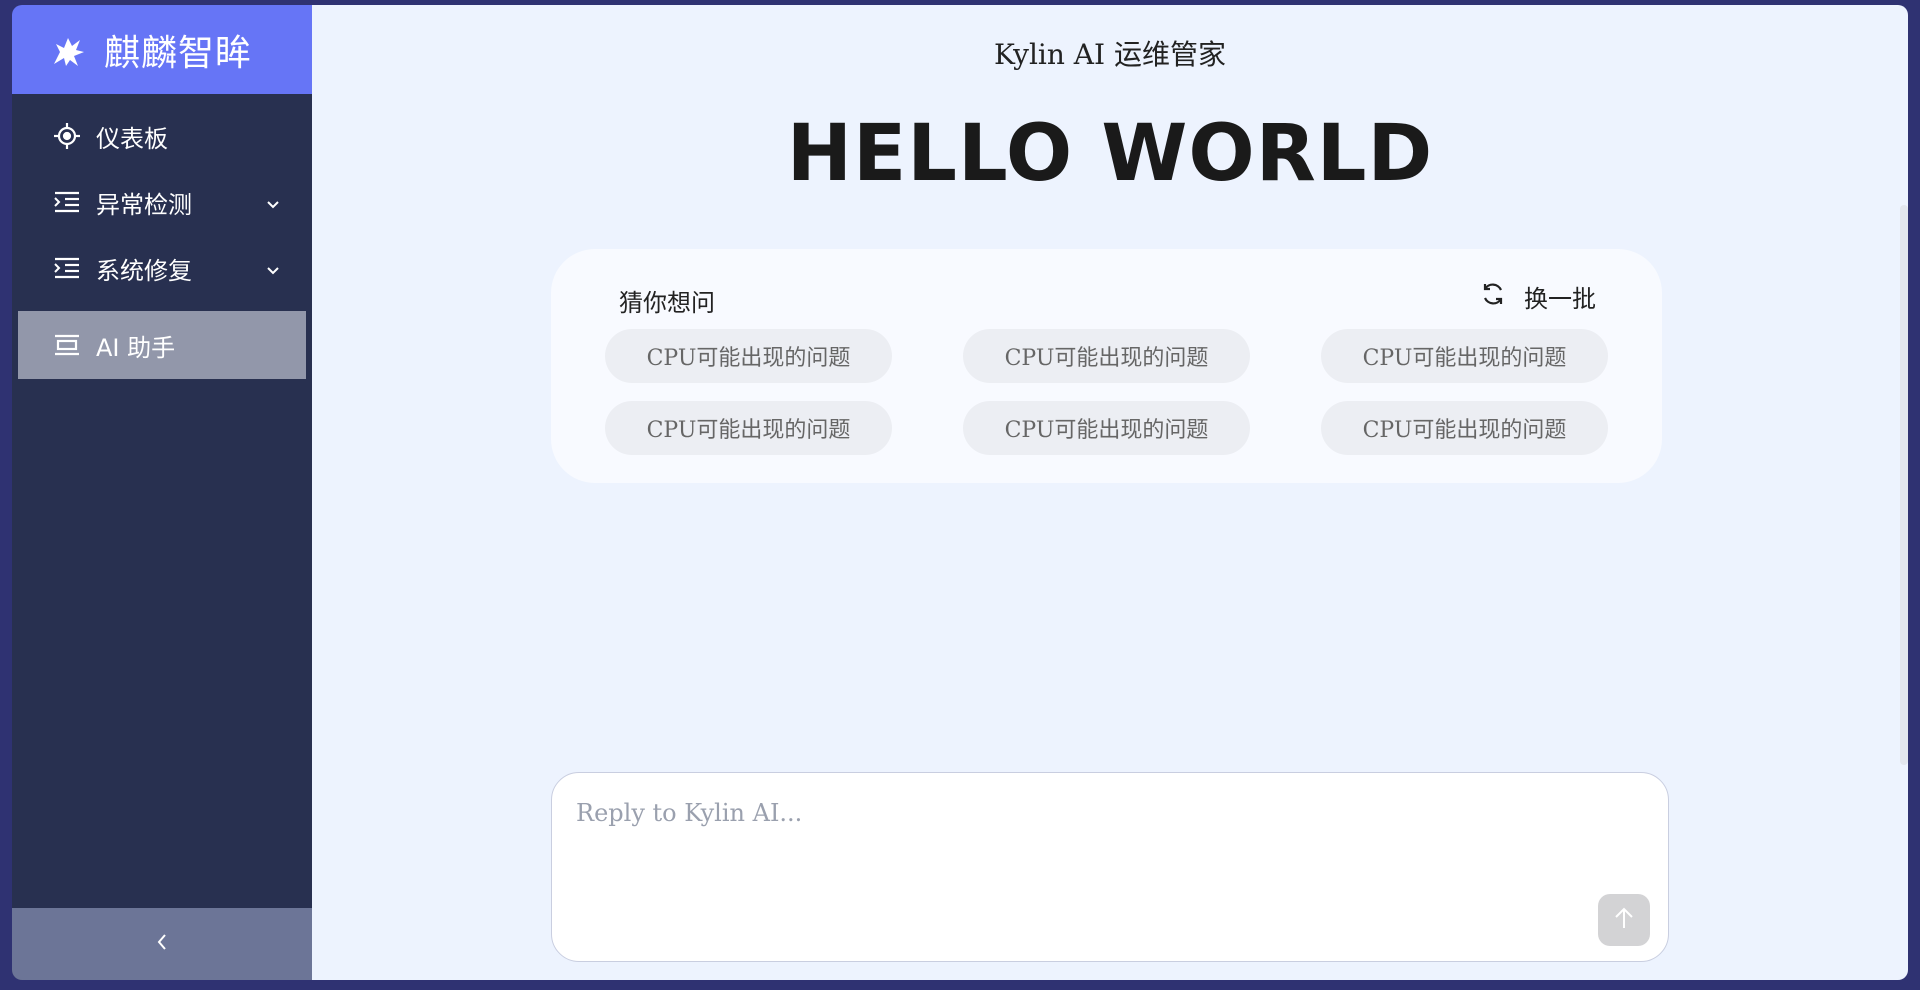  Describe the element at coordinates (144, 270) in the screenshot. I see `sidebar-item-label: 系统修复` at that location.